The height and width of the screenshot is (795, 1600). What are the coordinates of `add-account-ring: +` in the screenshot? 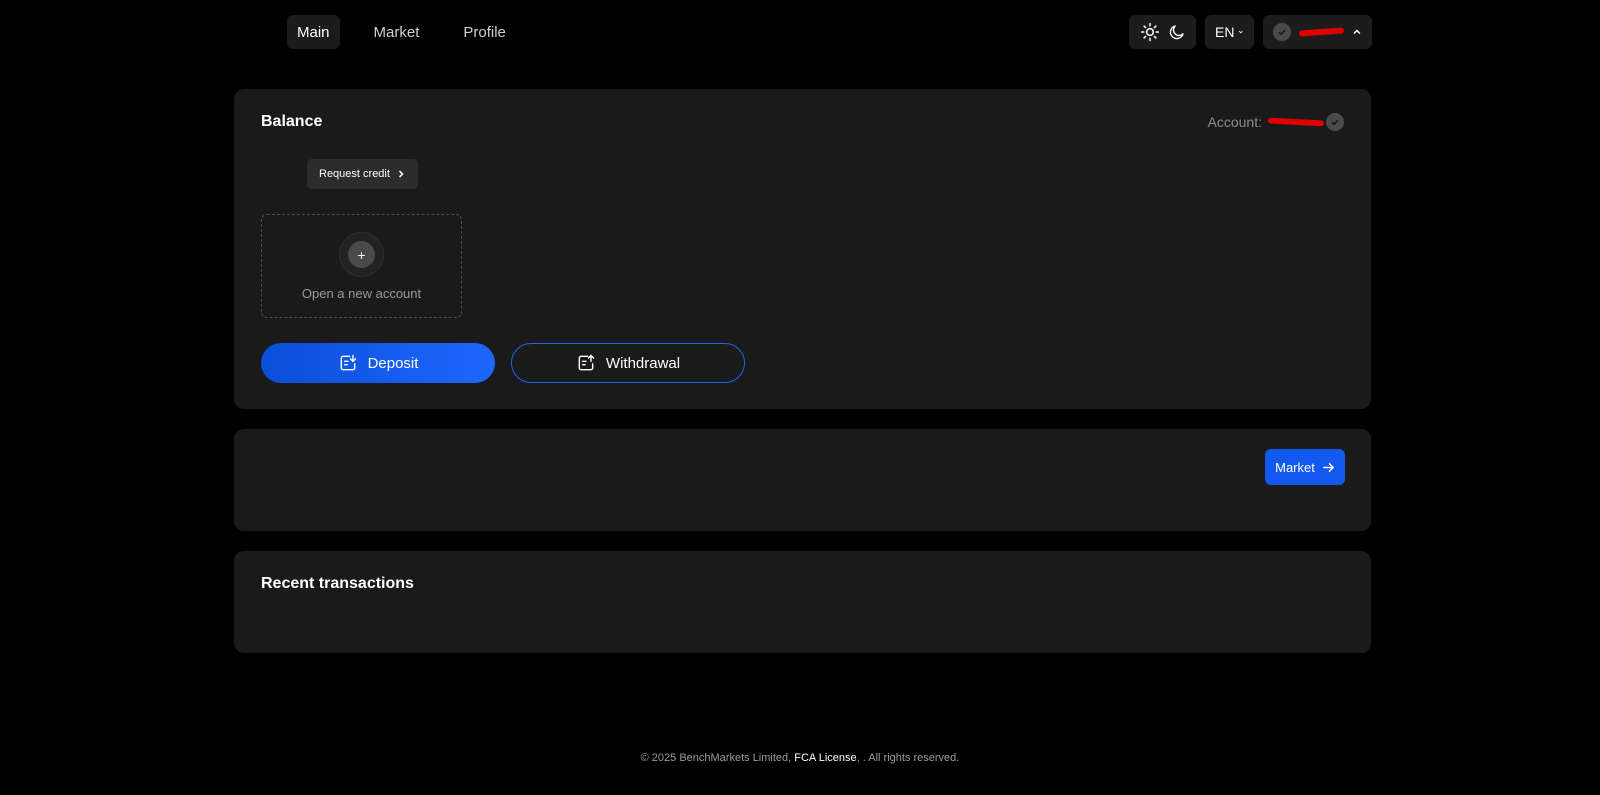 It's located at (361, 254).